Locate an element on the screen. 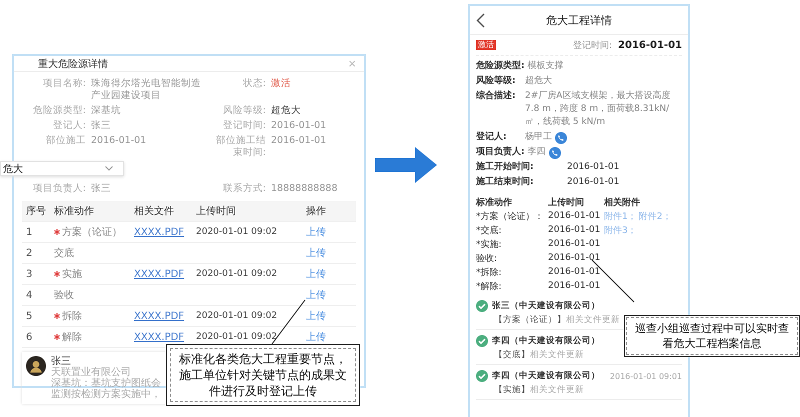 The image size is (800, 417). company-name: 天联置业有限公司 is located at coordinates (91, 372).